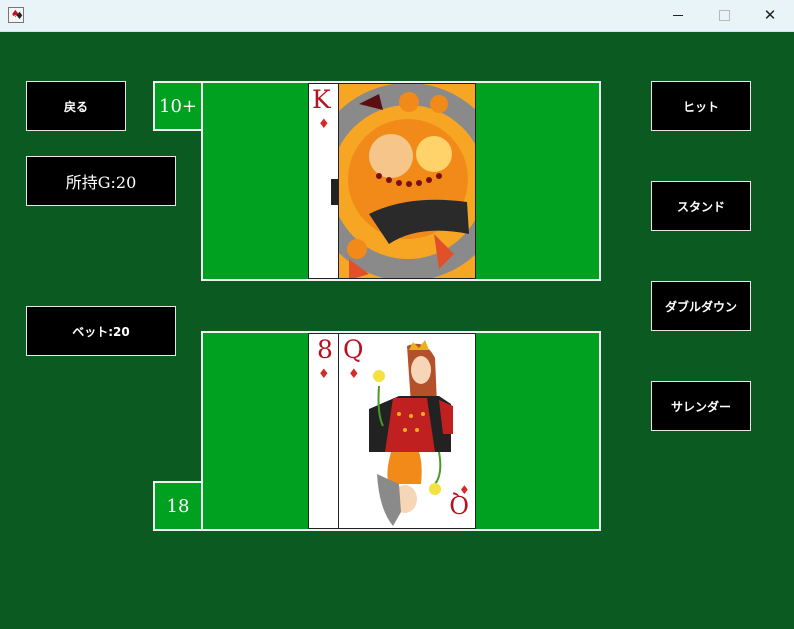  I want to click on card-back-pattern-icon, so click(407, 181).